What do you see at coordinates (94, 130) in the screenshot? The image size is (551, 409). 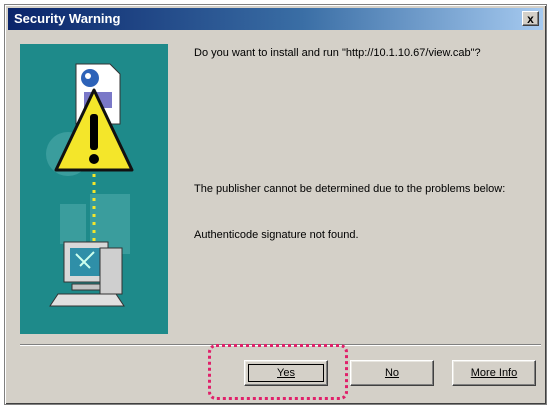 I see `warning-triangle-icon` at bounding box center [94, 130].